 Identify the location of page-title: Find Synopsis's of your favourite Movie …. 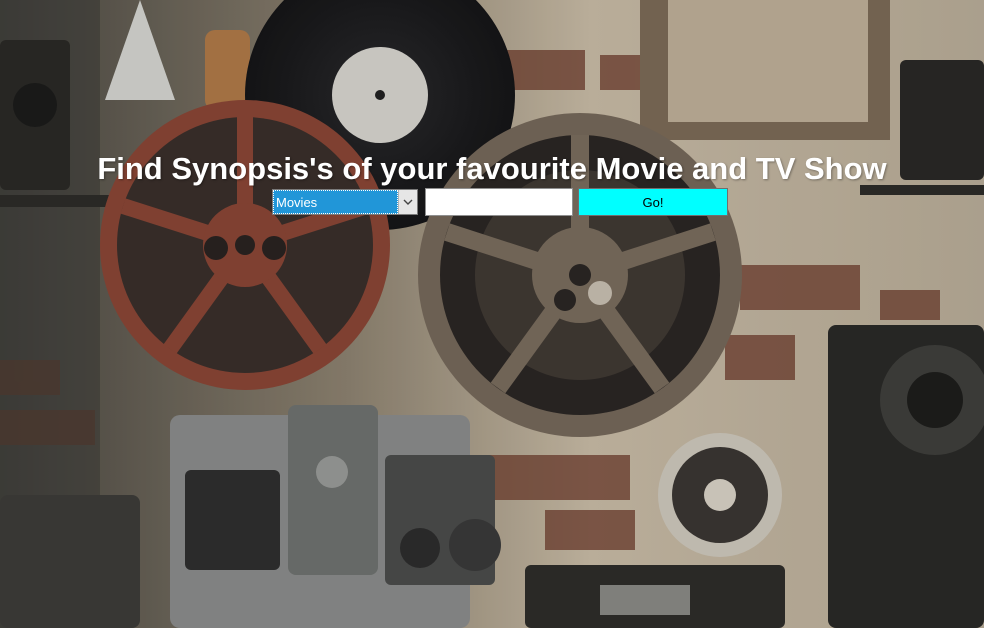
(492, 168).